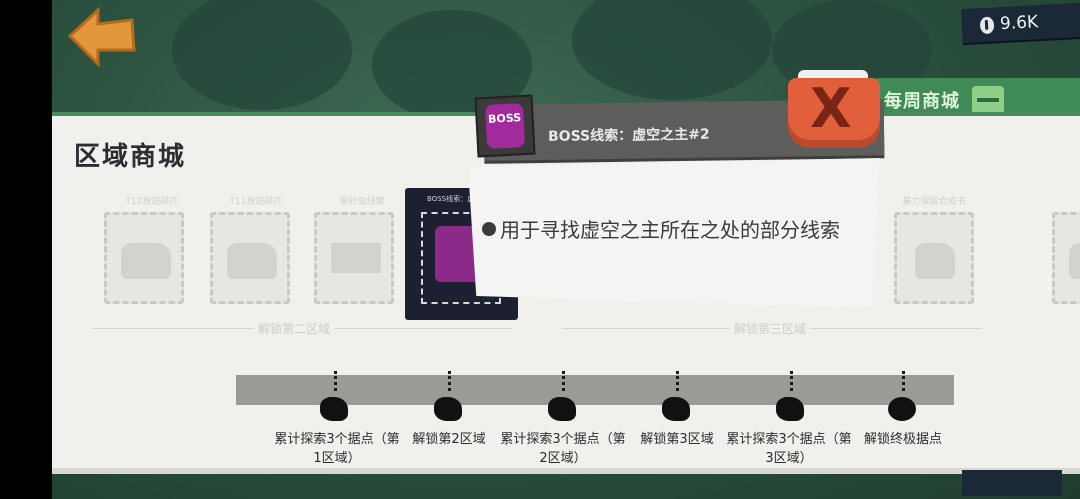 This screenshot has width=1080, height=499. What do you see at coordinates (987, 24) in the screenshot?
I see `coin-icon` at bounding box center [987, 24].